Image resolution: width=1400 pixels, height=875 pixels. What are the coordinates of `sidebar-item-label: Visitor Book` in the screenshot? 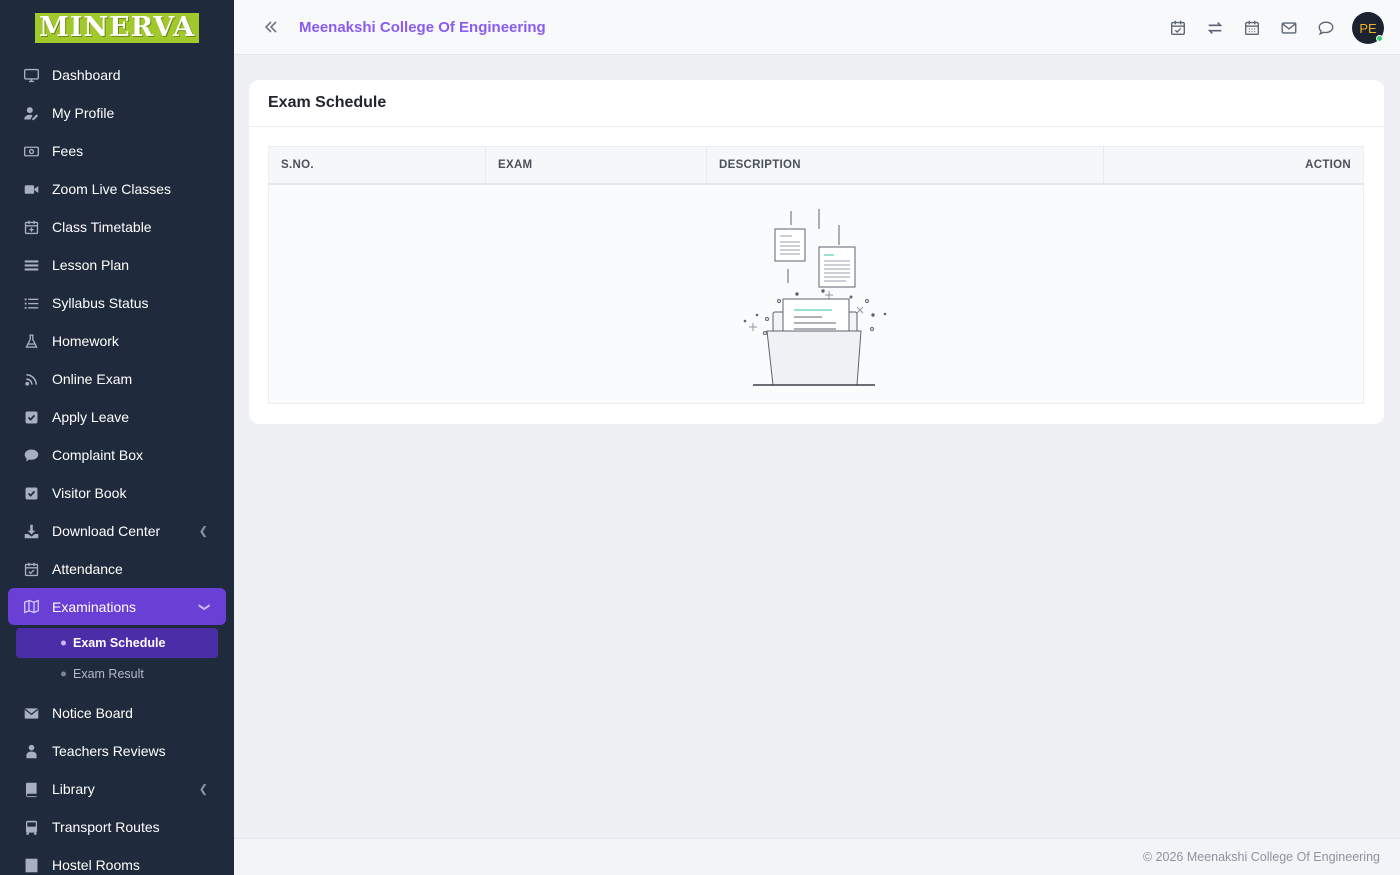 It's located at (89, 493).